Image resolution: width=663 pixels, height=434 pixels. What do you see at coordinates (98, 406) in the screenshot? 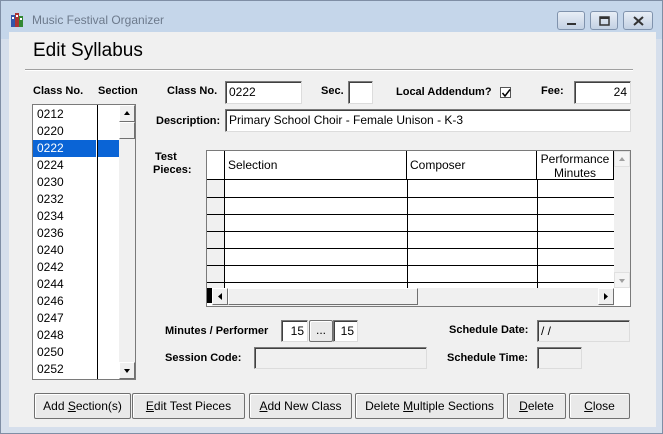
I see `add-section-button-text-rest: ection(s)` at bounding box center [98, 406].